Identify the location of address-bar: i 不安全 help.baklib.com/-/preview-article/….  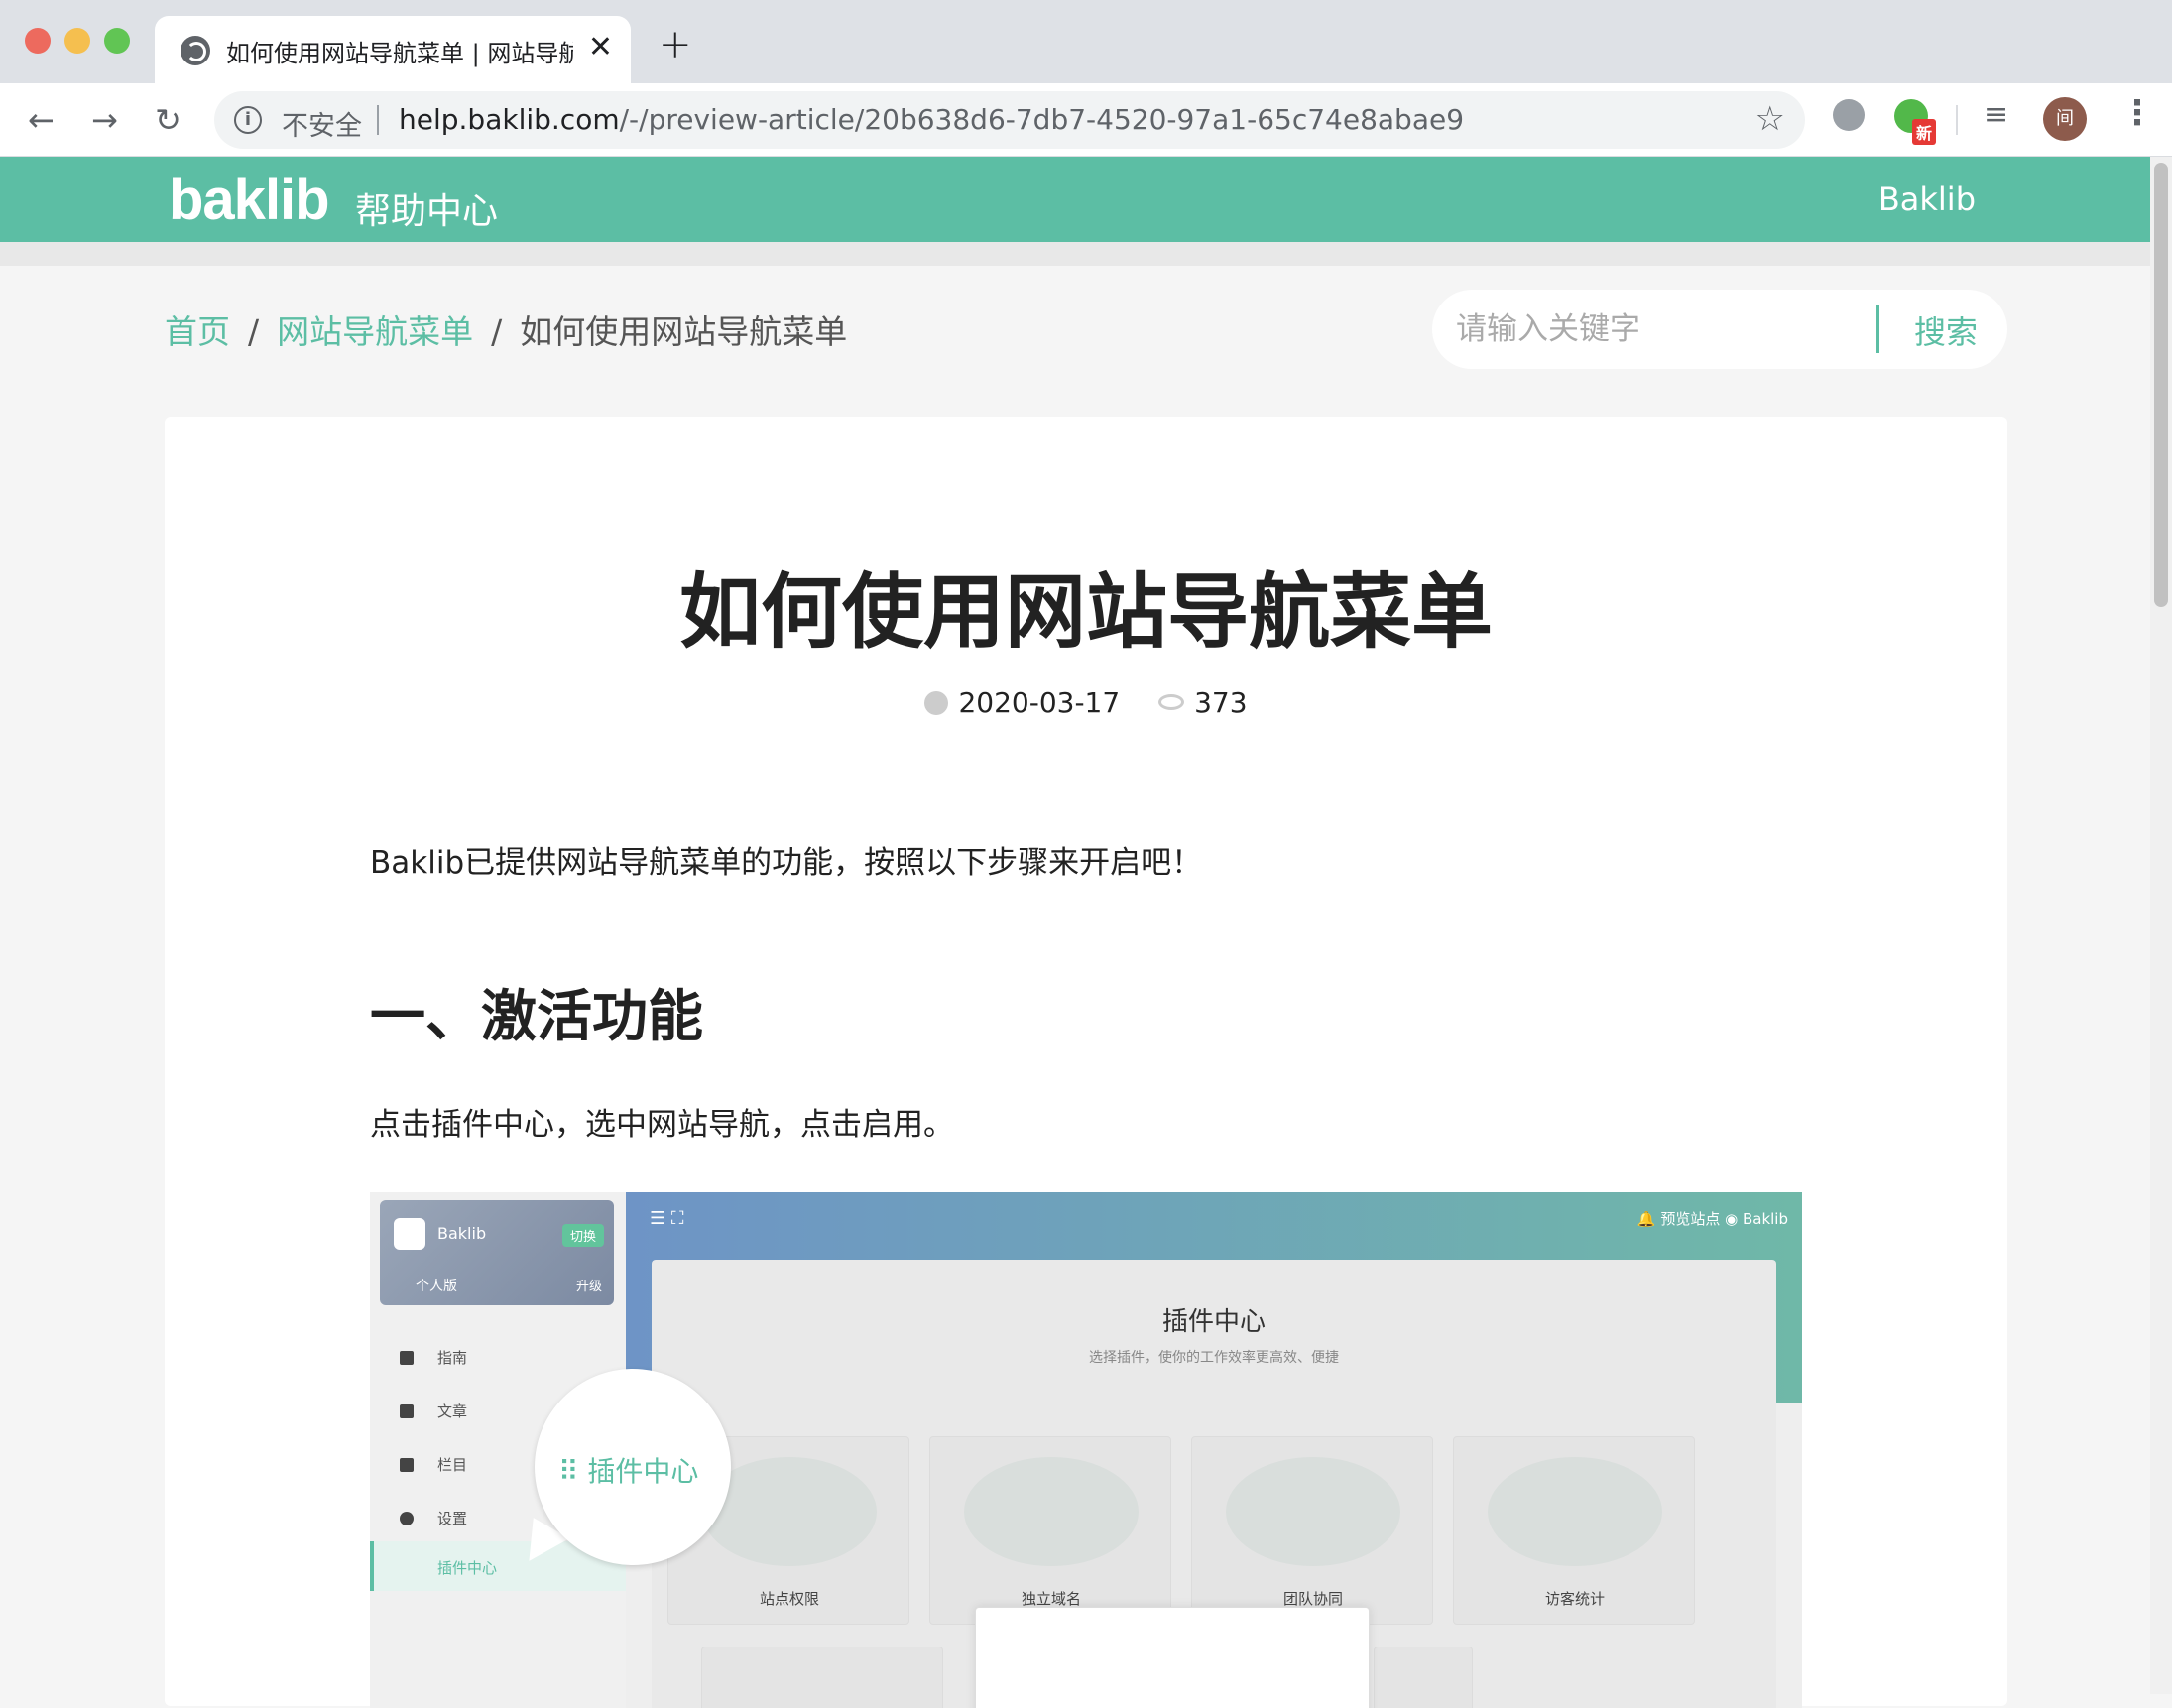
(1010, 120).